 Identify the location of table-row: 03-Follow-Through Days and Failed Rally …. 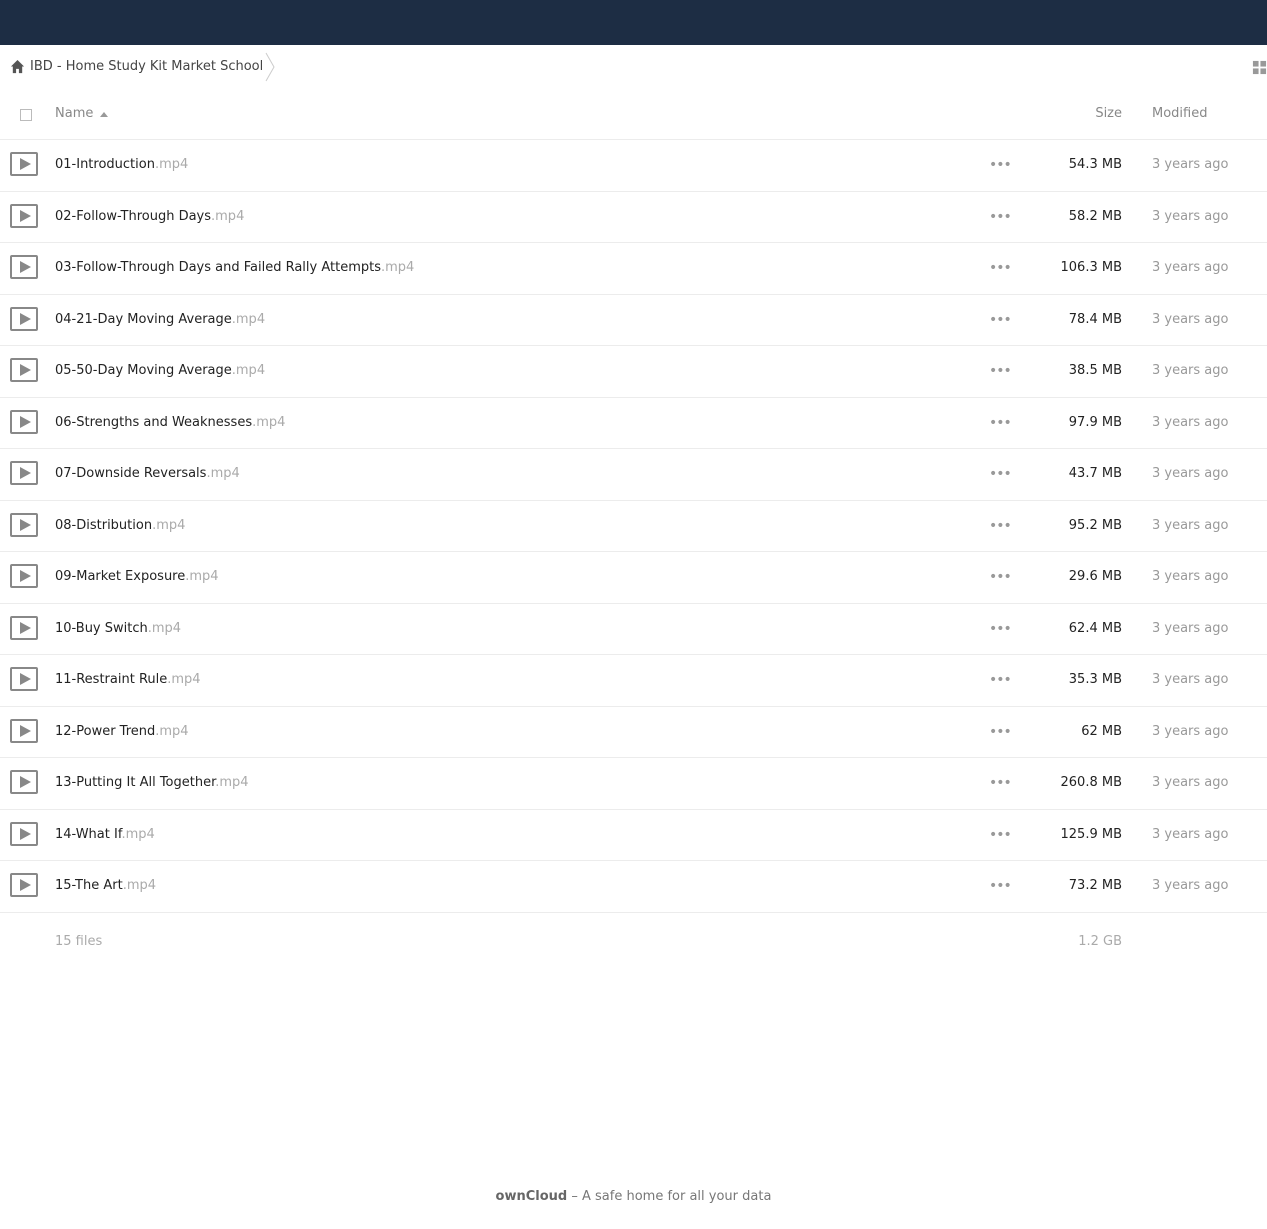
(633, 269).